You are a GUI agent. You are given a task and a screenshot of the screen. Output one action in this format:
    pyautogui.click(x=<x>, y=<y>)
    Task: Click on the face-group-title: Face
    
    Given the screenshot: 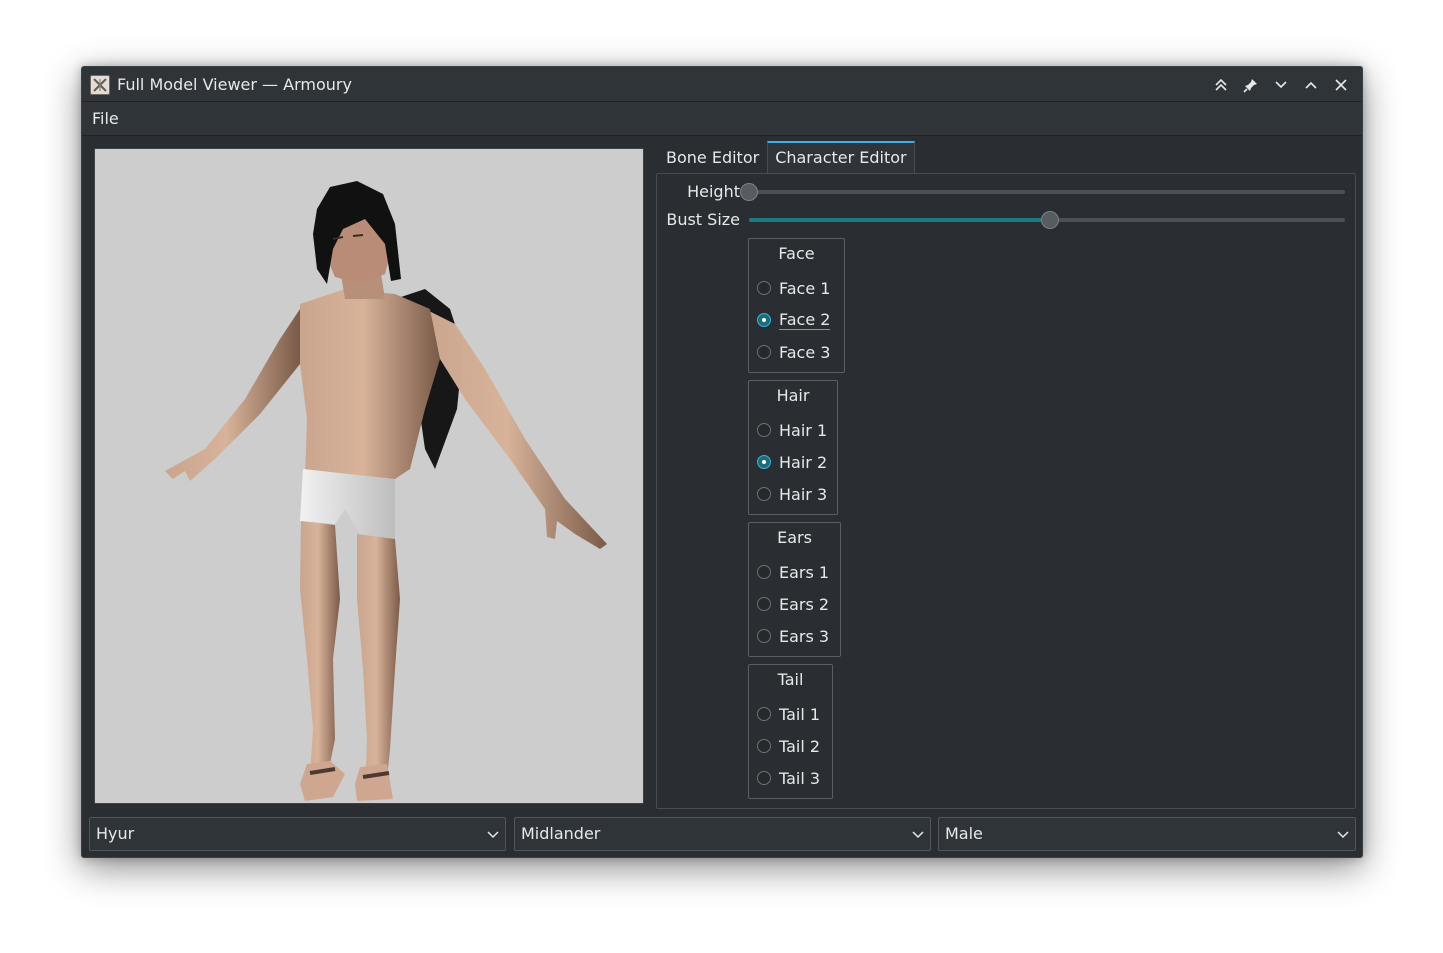 What is the action you would take?
    pyautogui.click(x=796, y=253)
    